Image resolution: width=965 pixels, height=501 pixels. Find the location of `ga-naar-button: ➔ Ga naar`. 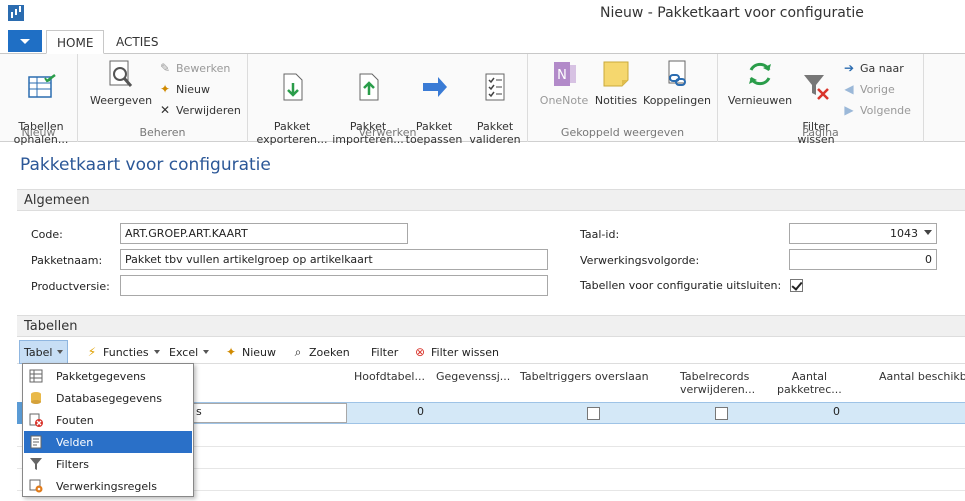

ga-naar-button: ➔ Ga naar is located at coordinates (873, 68).